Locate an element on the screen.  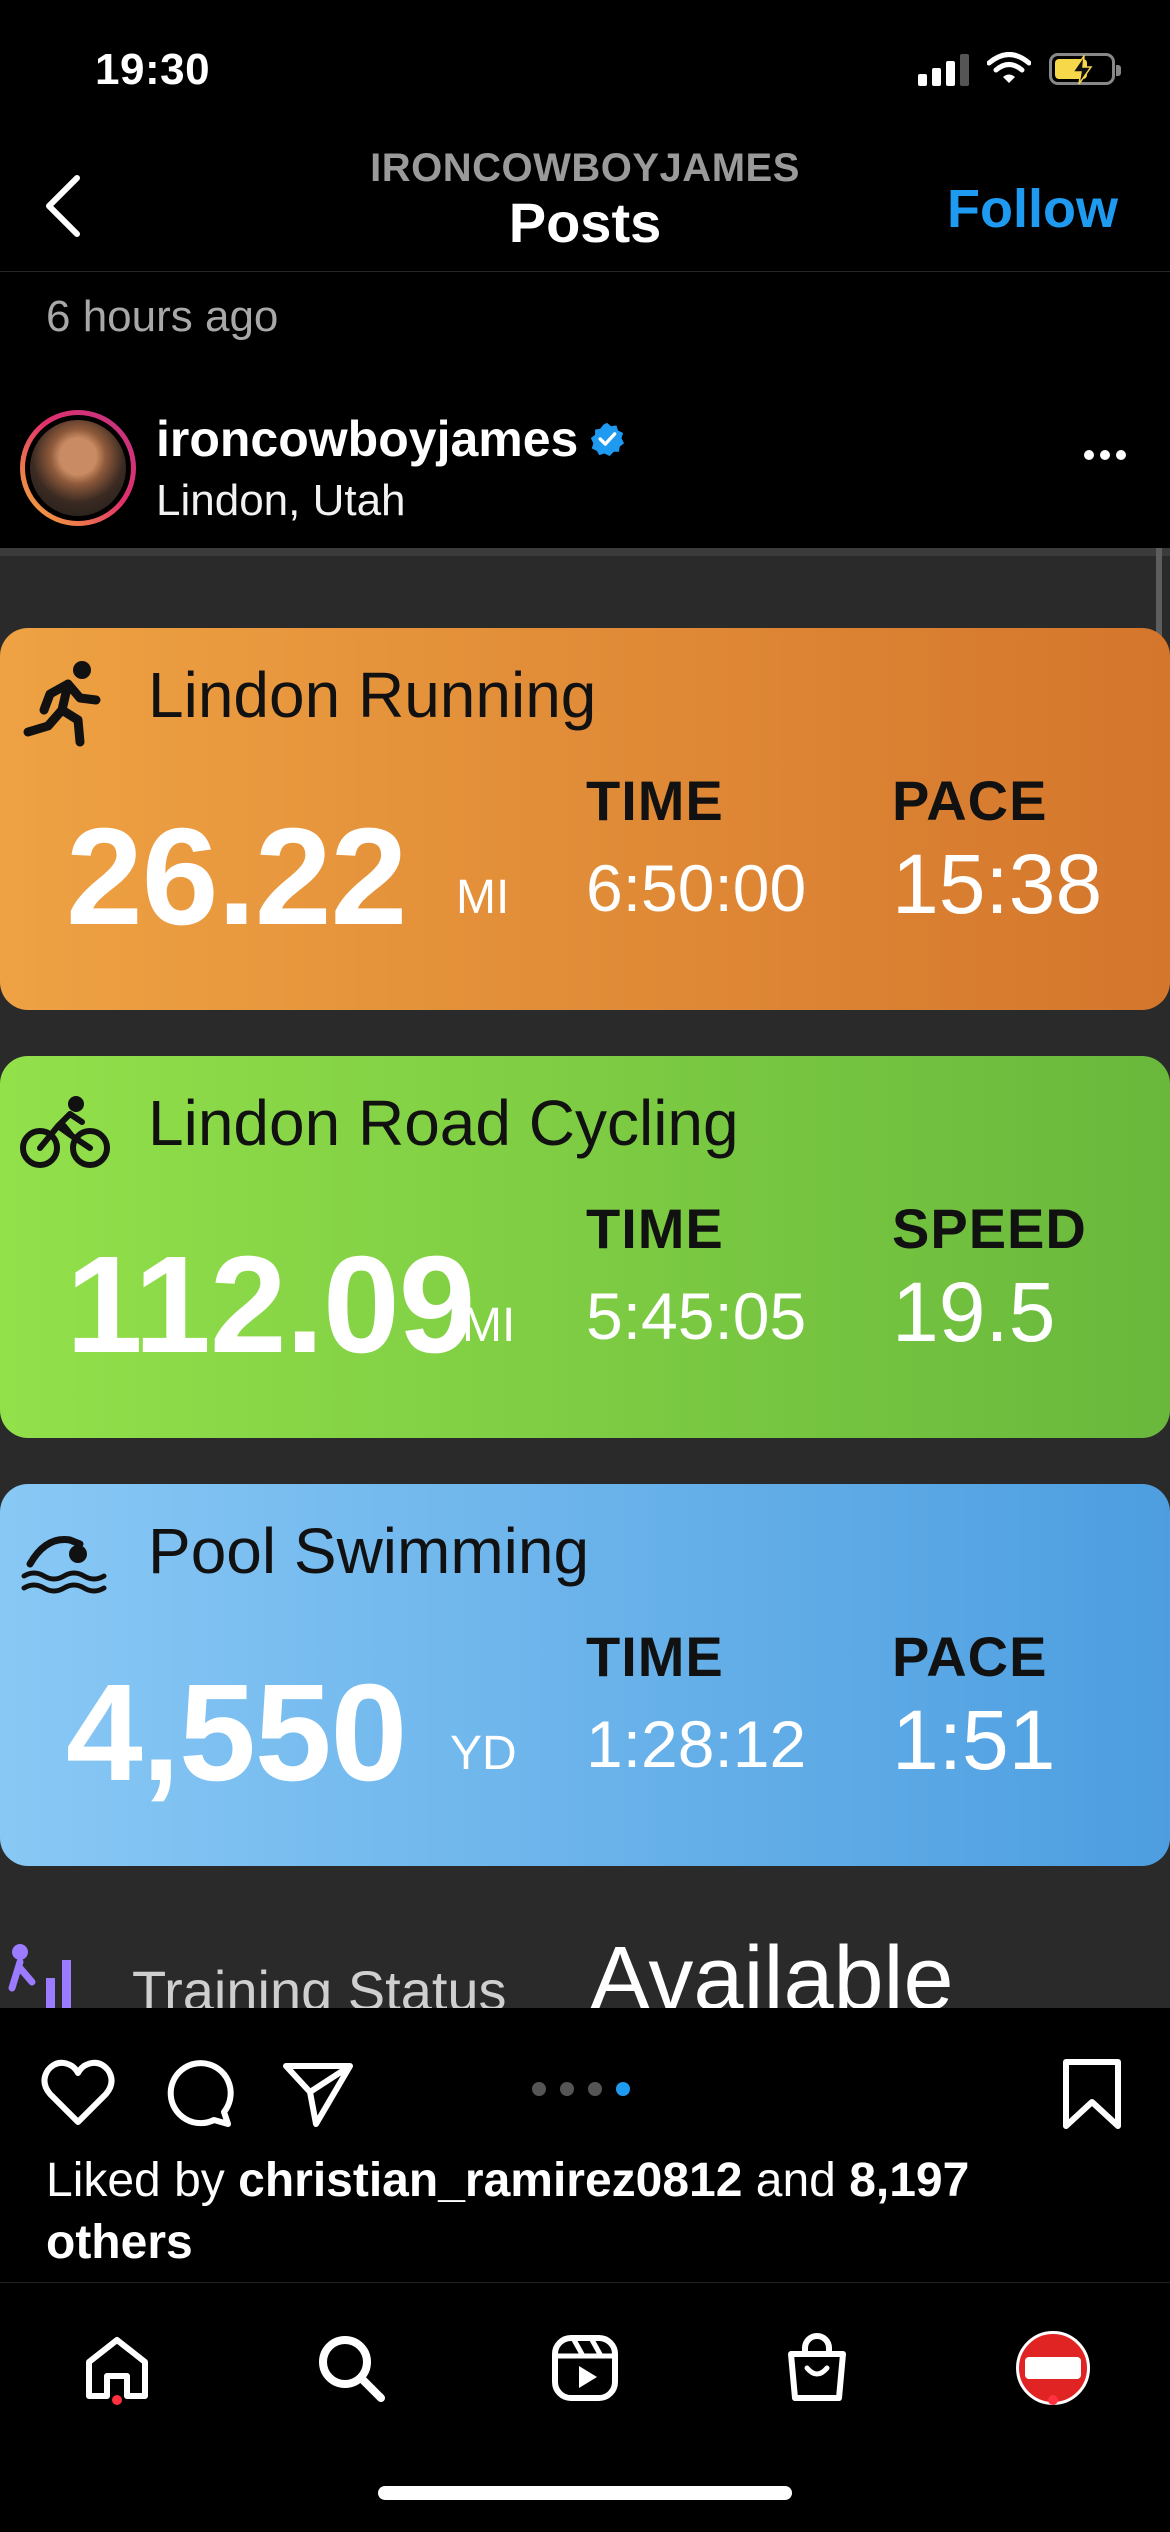
tab-reels is located at coordinates (585, 2368).